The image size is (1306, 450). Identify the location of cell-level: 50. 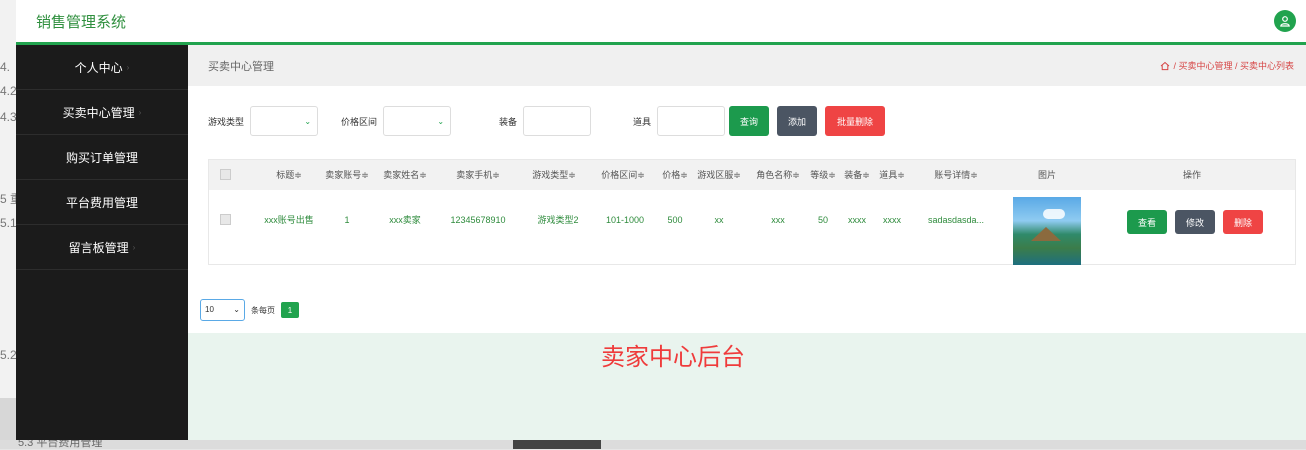
(822, 220).